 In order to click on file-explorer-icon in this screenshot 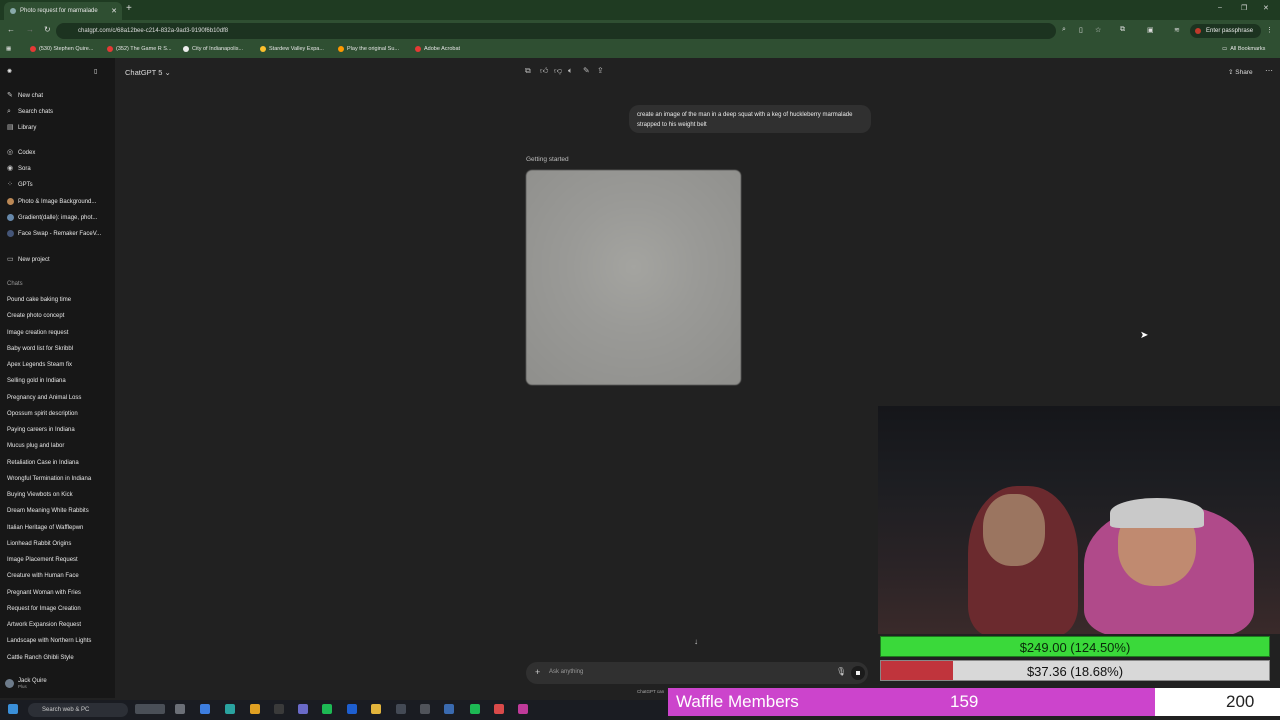, I will do `click(376, 709)`.